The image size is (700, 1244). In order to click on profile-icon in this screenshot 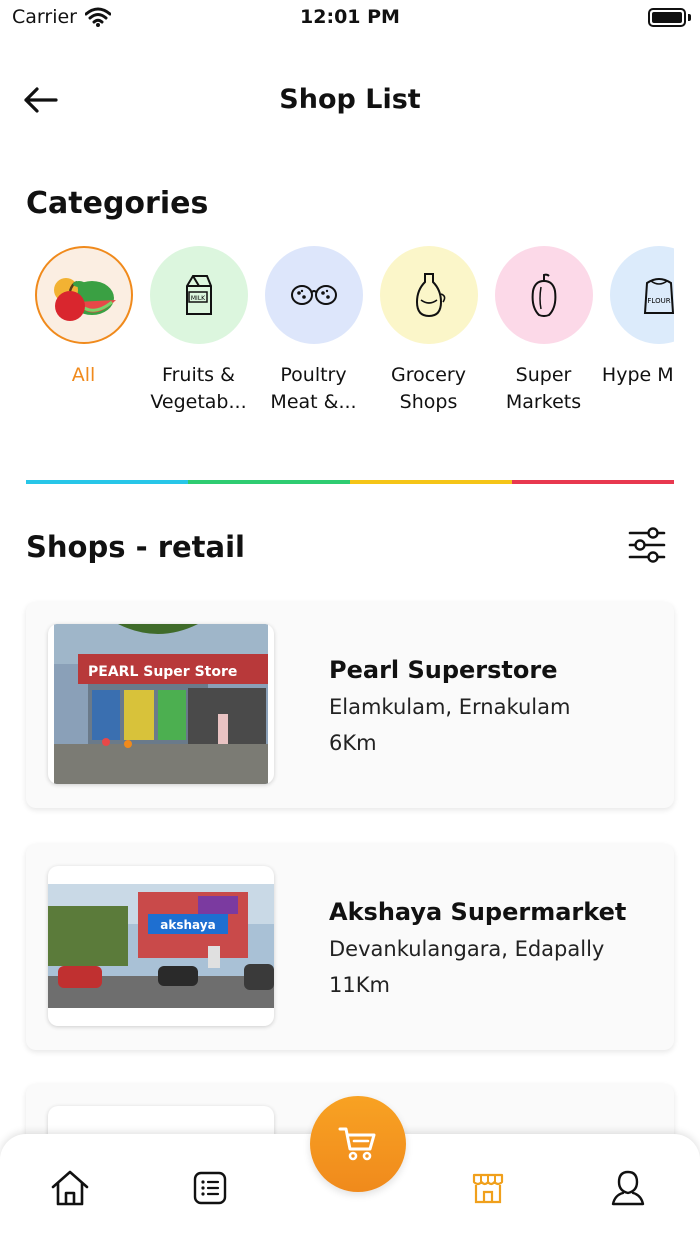, I will do `click(628, 1188)`.